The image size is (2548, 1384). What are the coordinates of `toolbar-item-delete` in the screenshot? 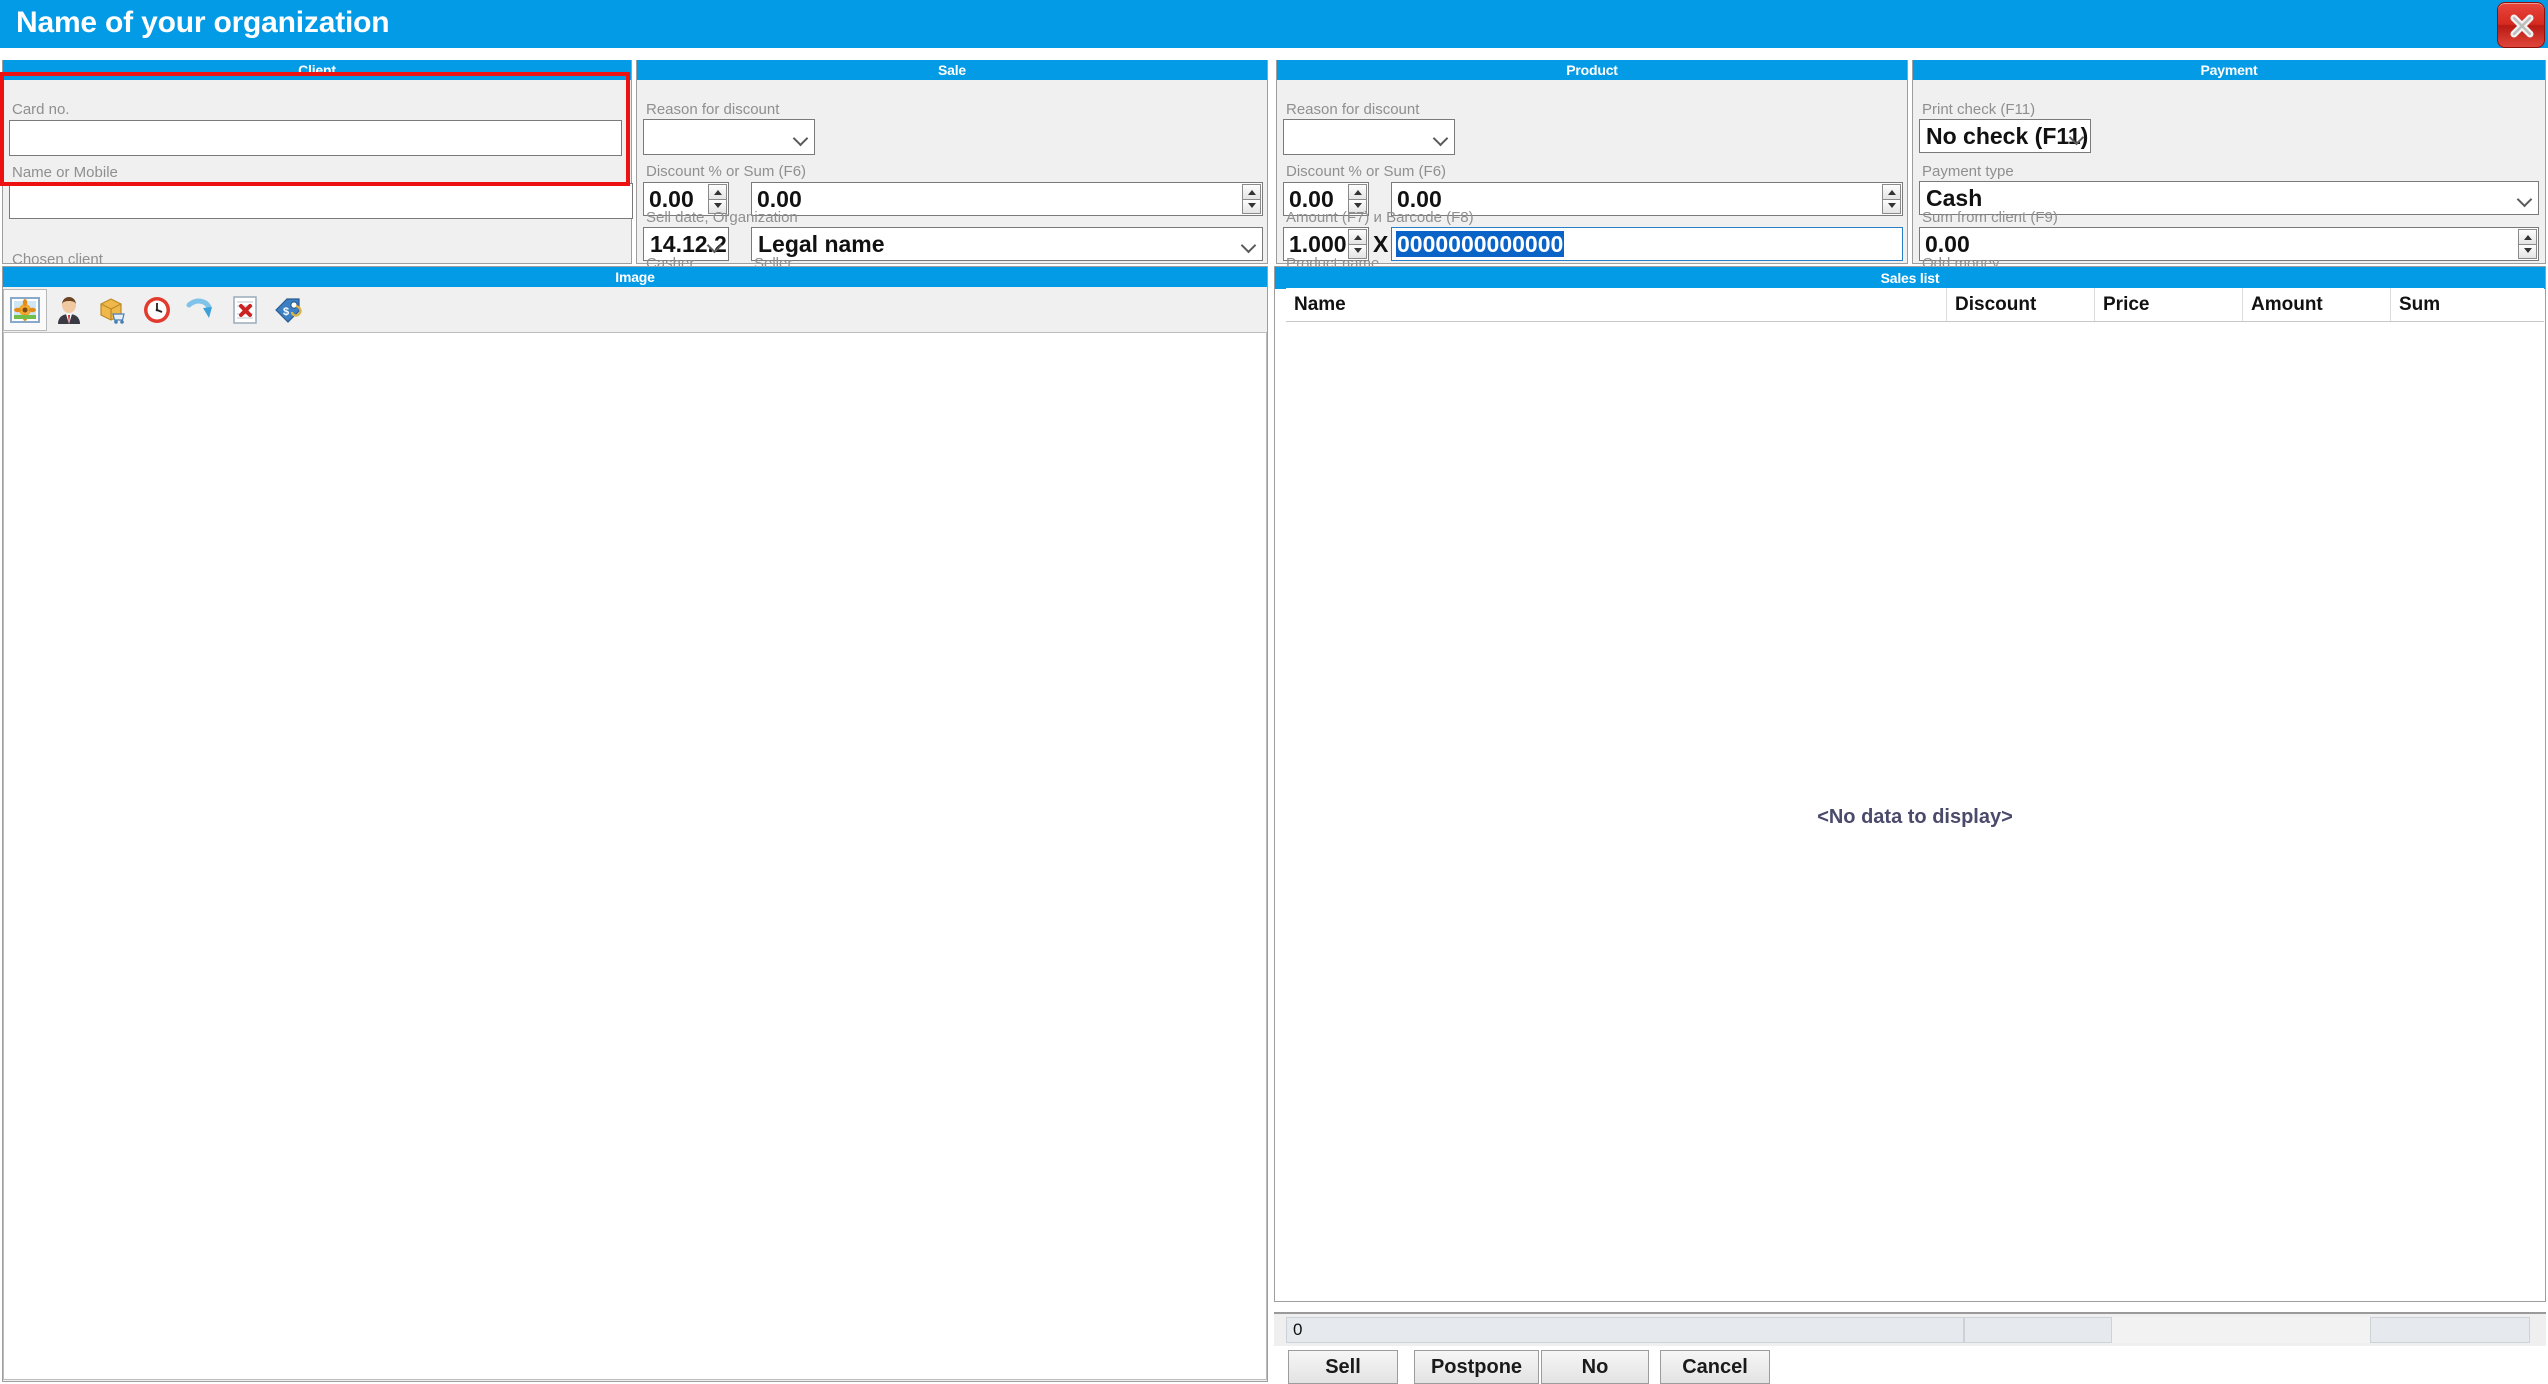 It's located at (245, 310).